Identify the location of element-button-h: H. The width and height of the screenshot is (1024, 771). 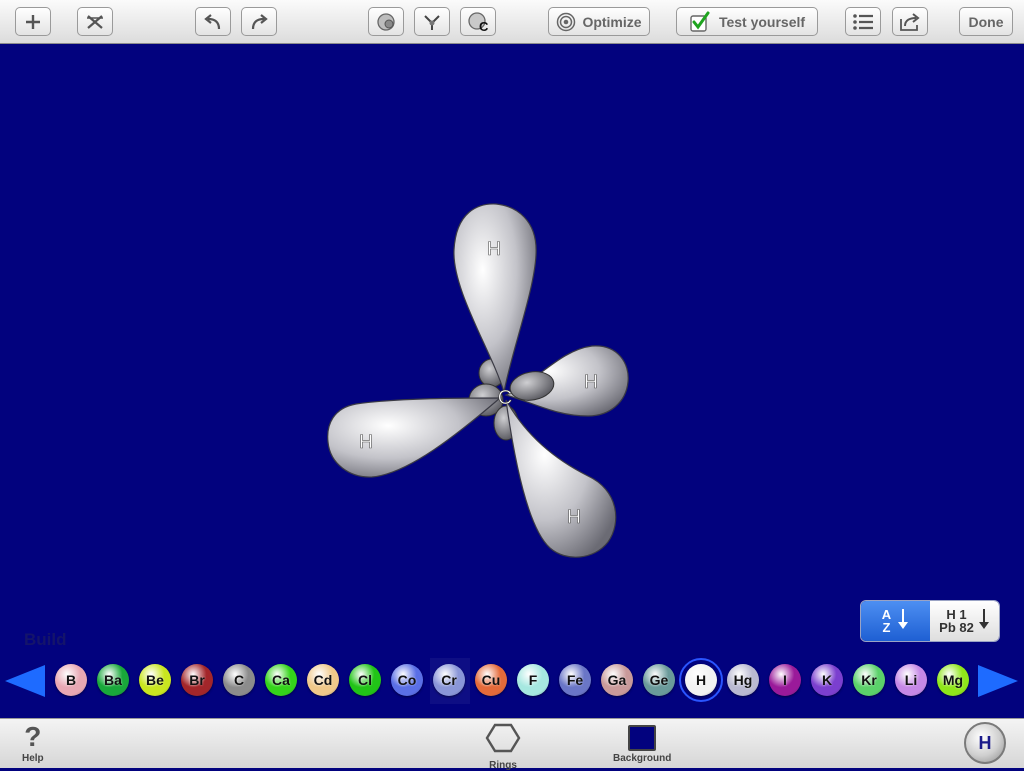
(701, 680).